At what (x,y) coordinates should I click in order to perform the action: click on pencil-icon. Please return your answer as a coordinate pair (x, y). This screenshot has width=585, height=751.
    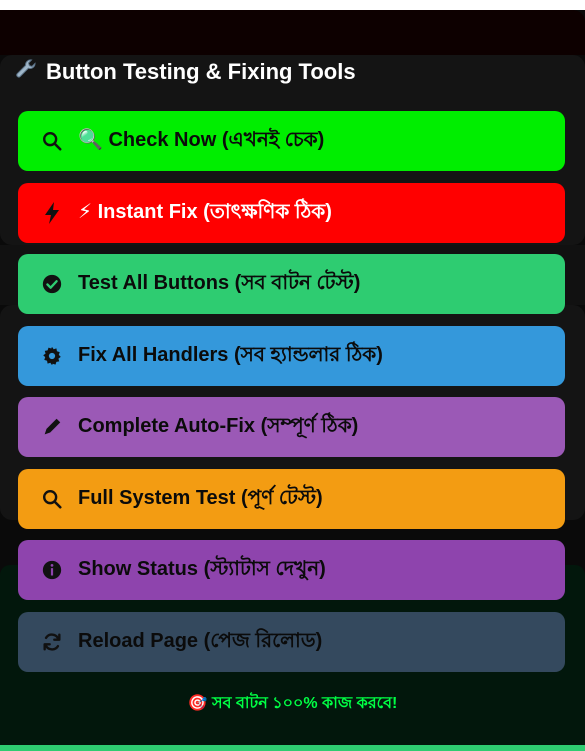
    Looking at the image, I should click on (52, 427).